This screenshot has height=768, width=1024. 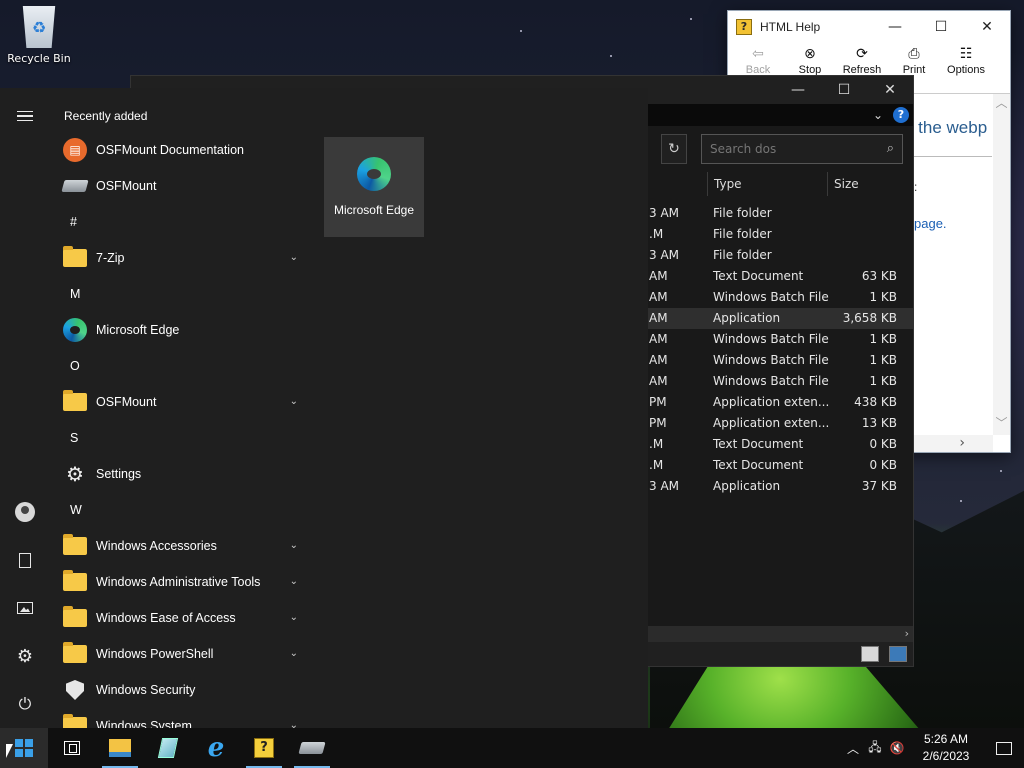 What do you see at coordinates (168, 748) in the screenshot?
I see `taskbar-notepad` at bounding box center [168, 748].